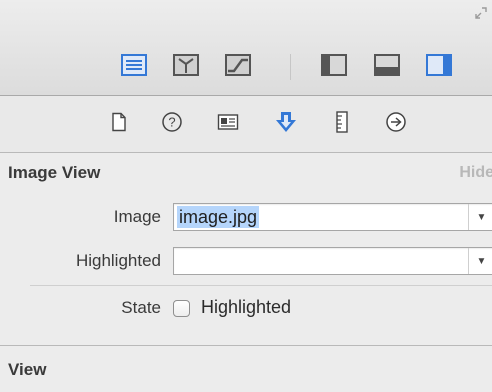  What do you see at coordinates (246, 173) in the screenshot?
I see `image-view-section-header: Image View Hide` at bounding box center [246, 173].